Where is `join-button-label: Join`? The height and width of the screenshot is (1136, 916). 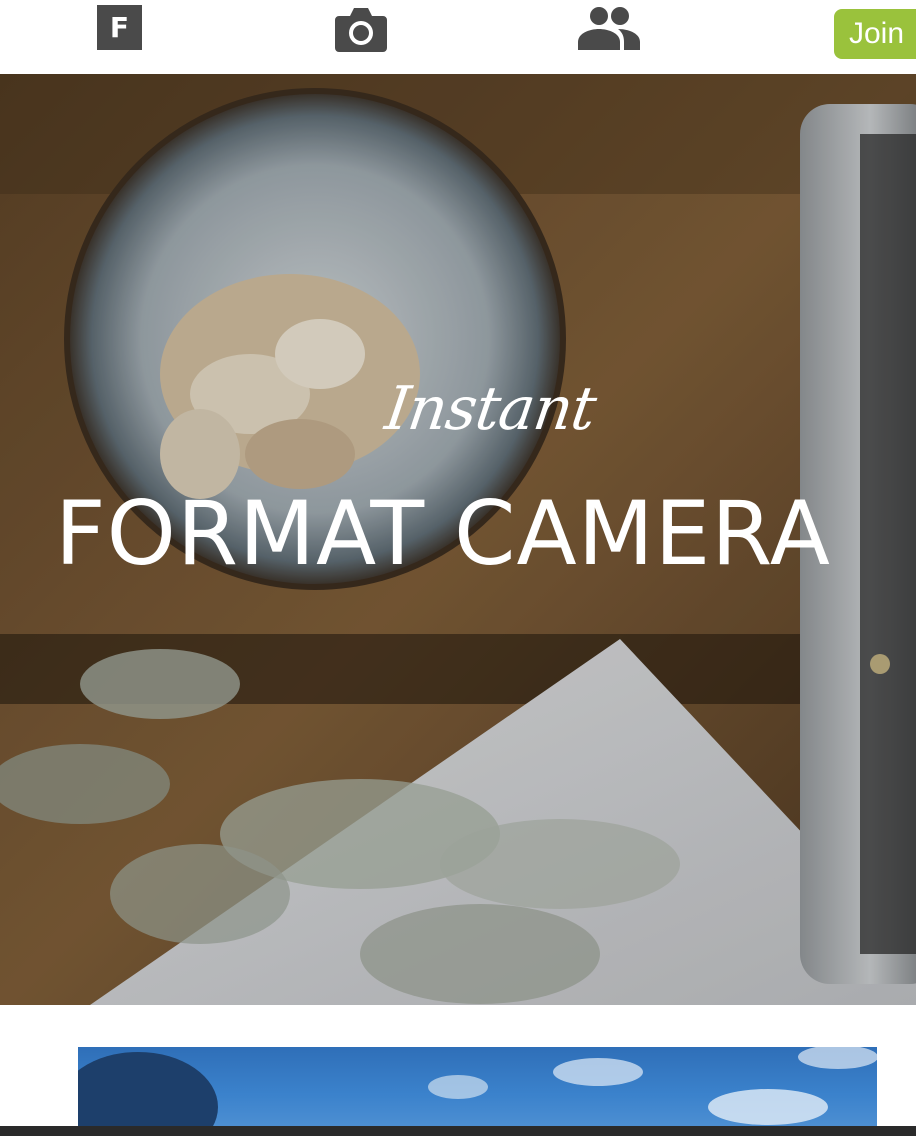 join-button-label: Join is located at coordinates (877, 33).